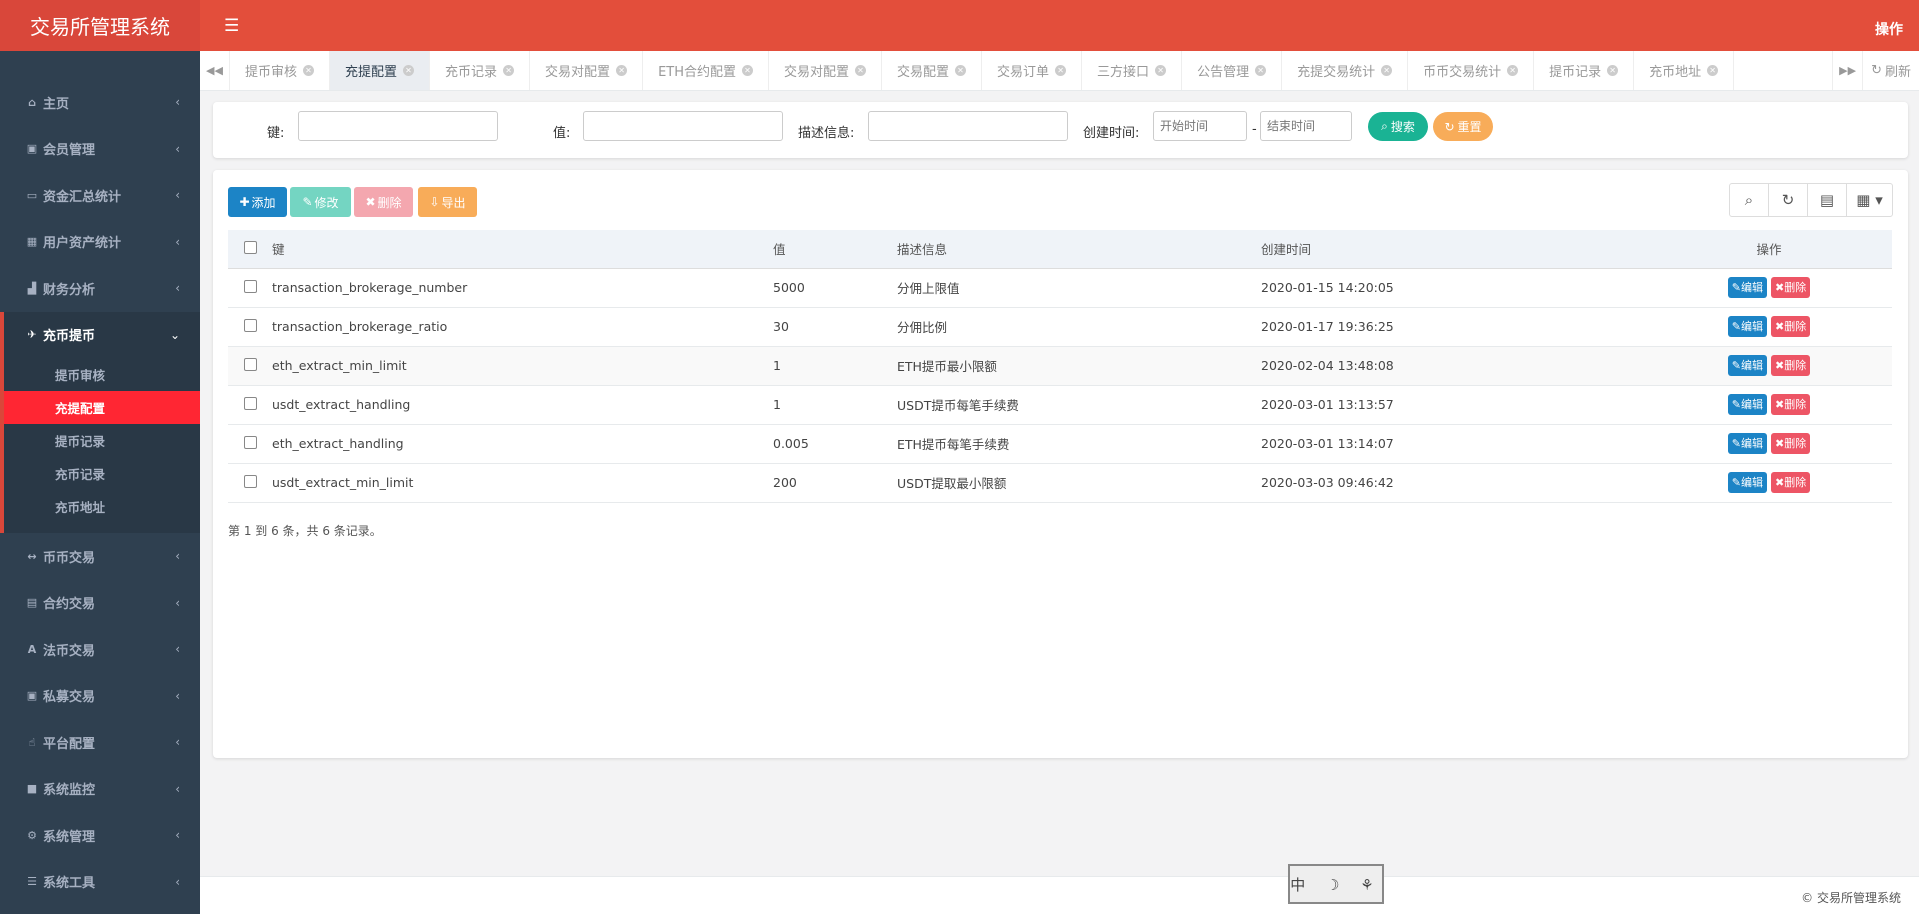  I want to click on tab-scroll-left-icon: ◀◀, so click(215, 70).